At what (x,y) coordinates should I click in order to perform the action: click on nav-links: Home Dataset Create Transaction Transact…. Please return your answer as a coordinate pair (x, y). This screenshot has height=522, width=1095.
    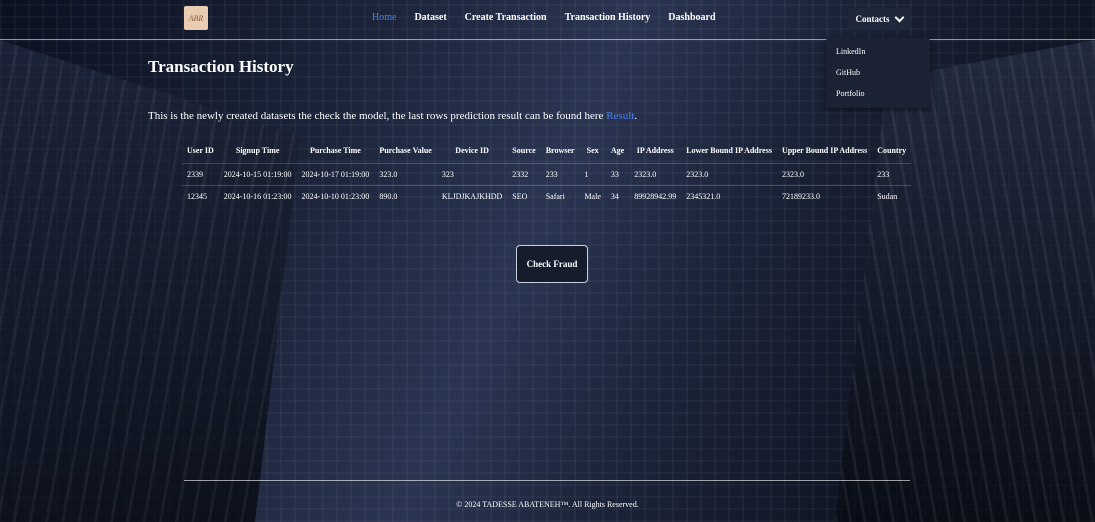
    Looking at the image, I should click on (553, 17).